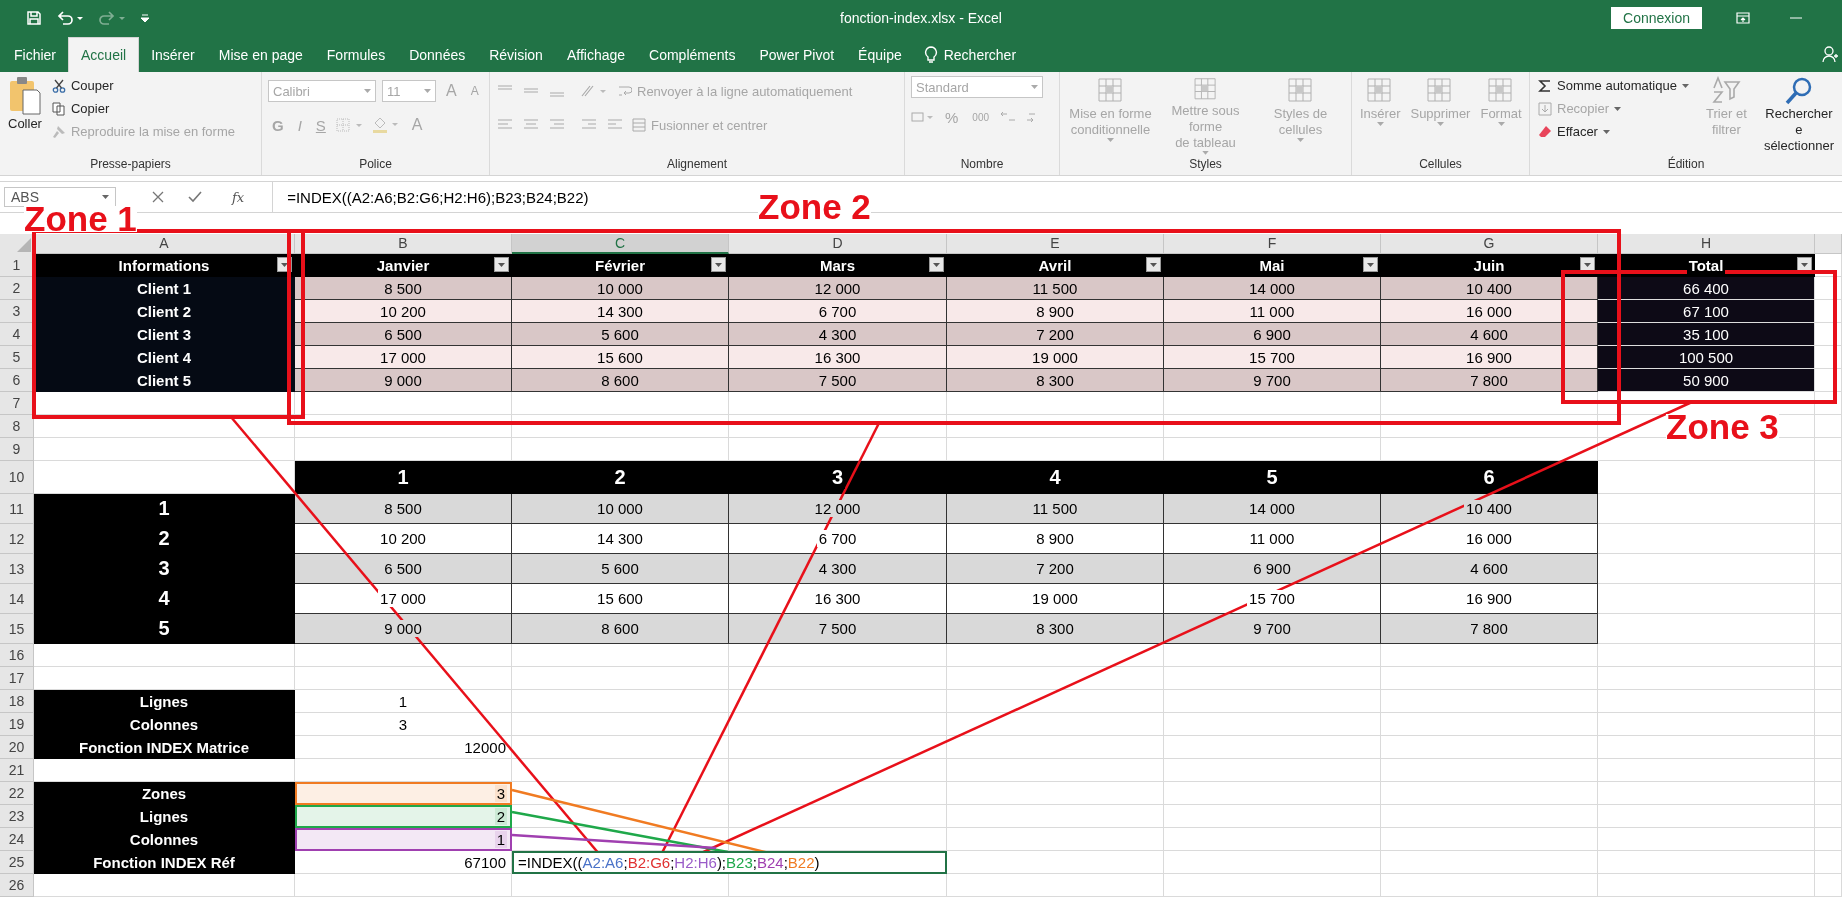  I want to click on table-cell: 16 300, so click(838, 599).